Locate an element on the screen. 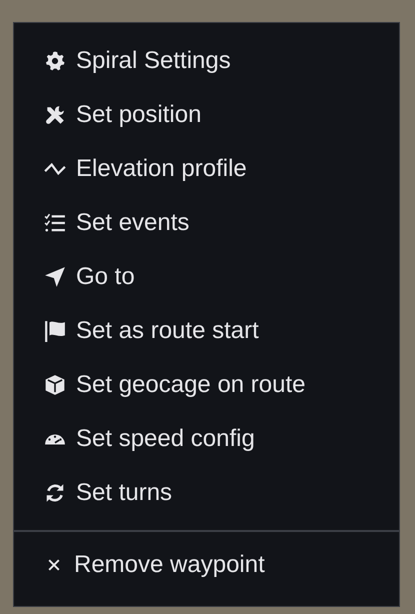  gauge-icon is located at coordinates (55, 439).